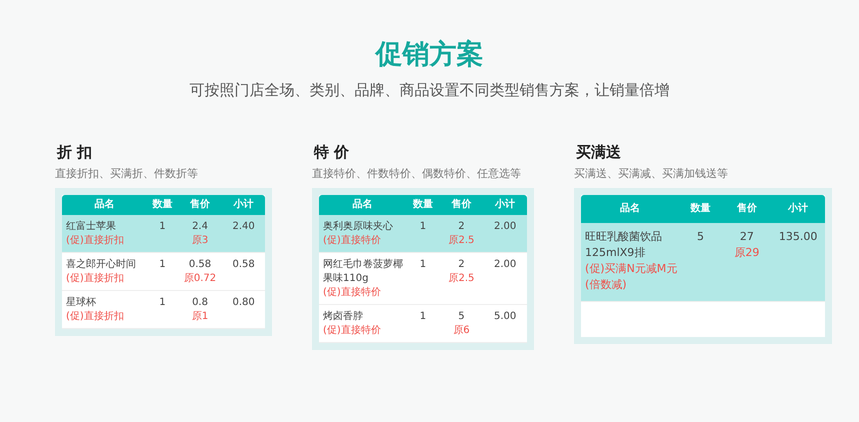 The image size is (859, 422). Describe the element at coordinates (91, 227) in the screenshot. I see `product-name: 红富士苹果` at that location.